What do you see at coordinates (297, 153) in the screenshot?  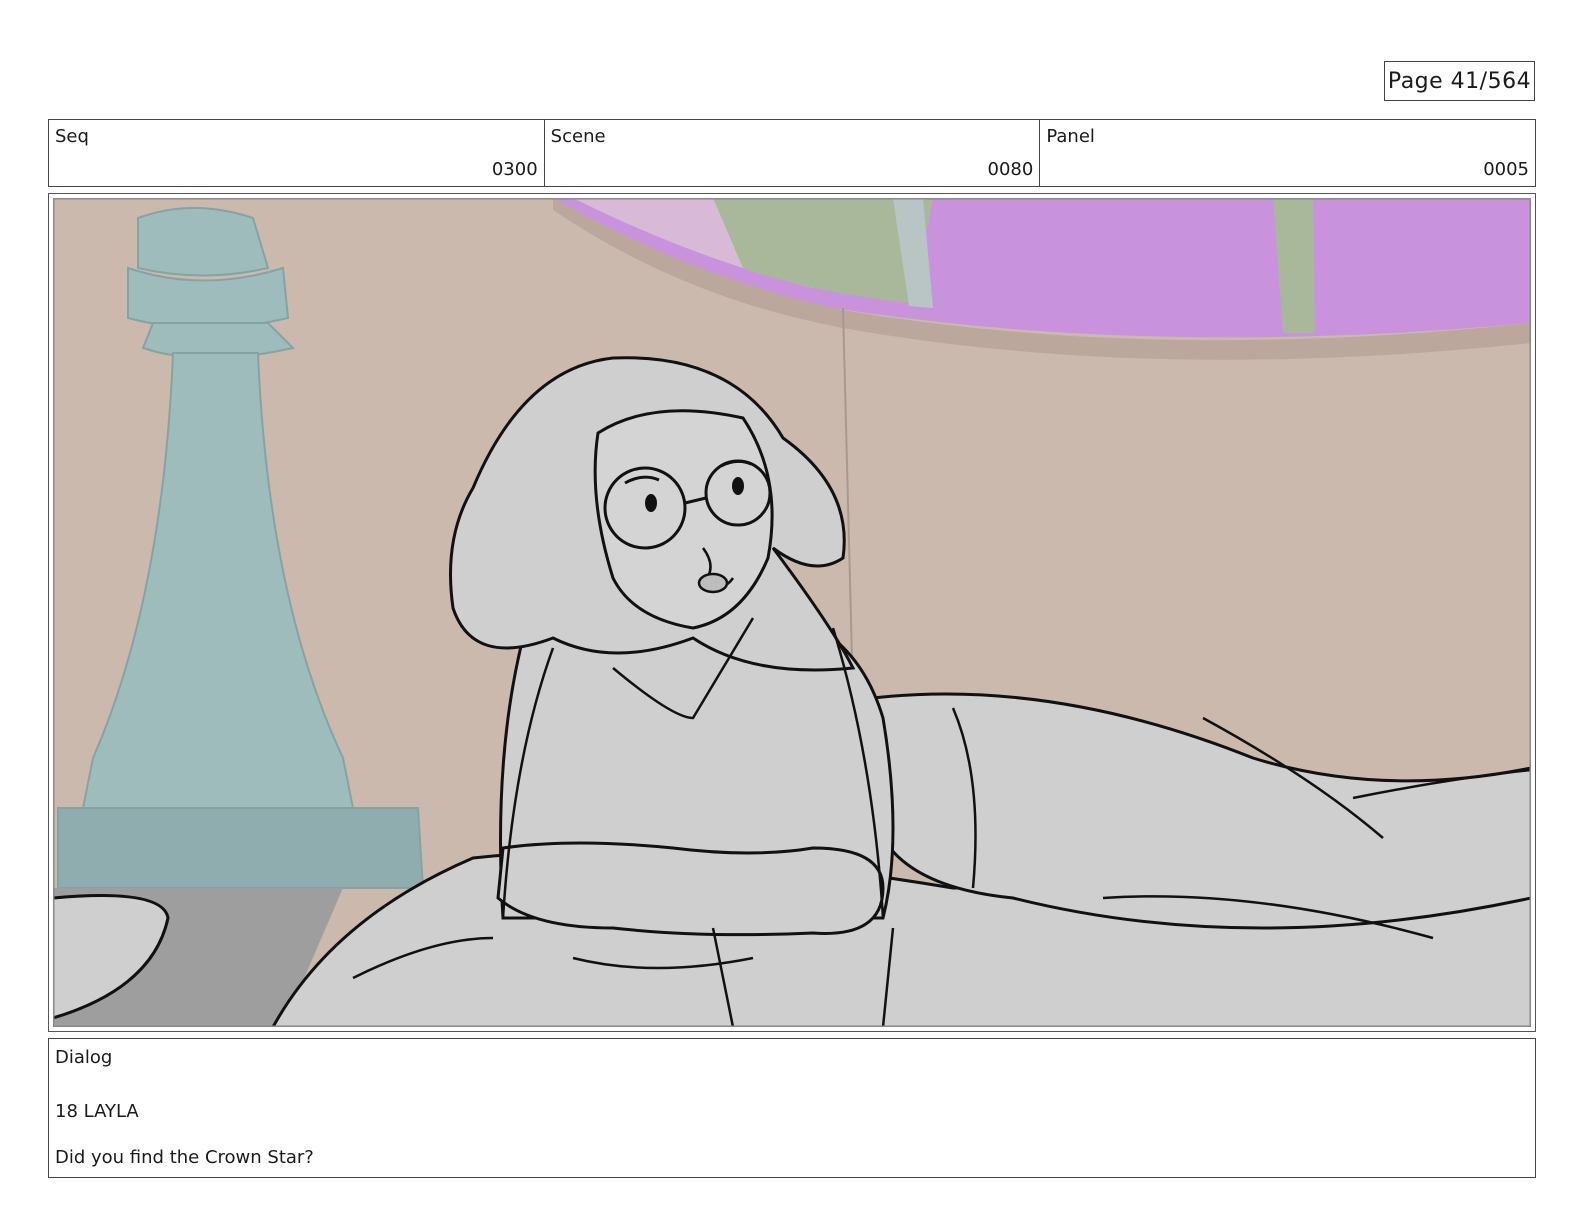 I see `seq-cell: Seq 0300` at bounding box center [297, 153].